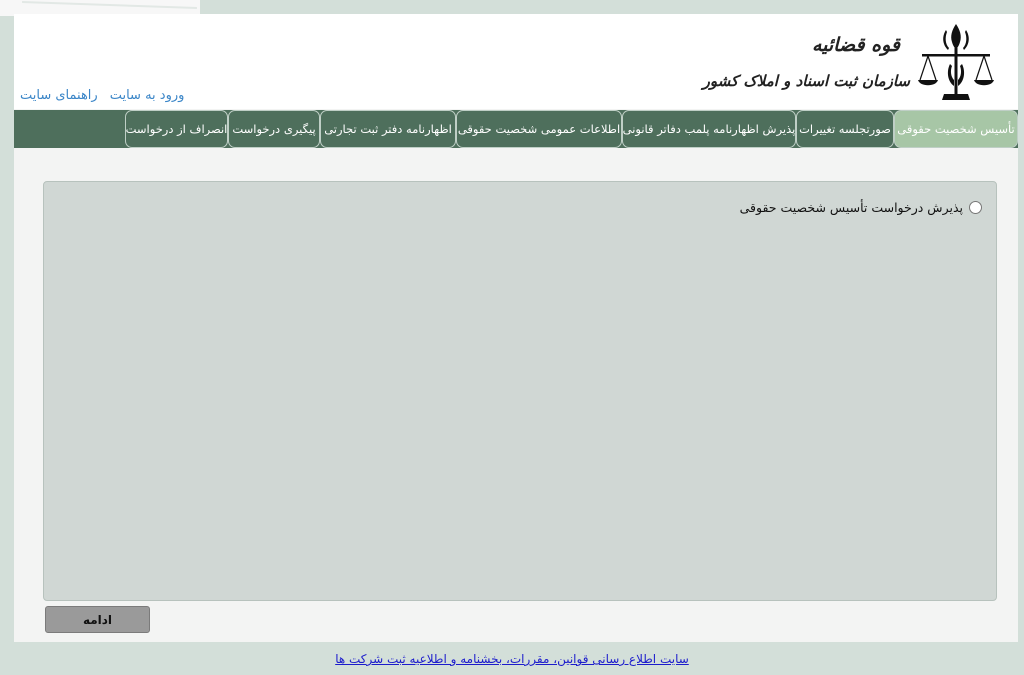 Image resolution: width=1024 pixels, height=675 pixels. What do you see at coordinates (274, 129) in the screenshot?
I see `tab-request-tracking: پیگیری درخواست` at bounding box center [274, 129].